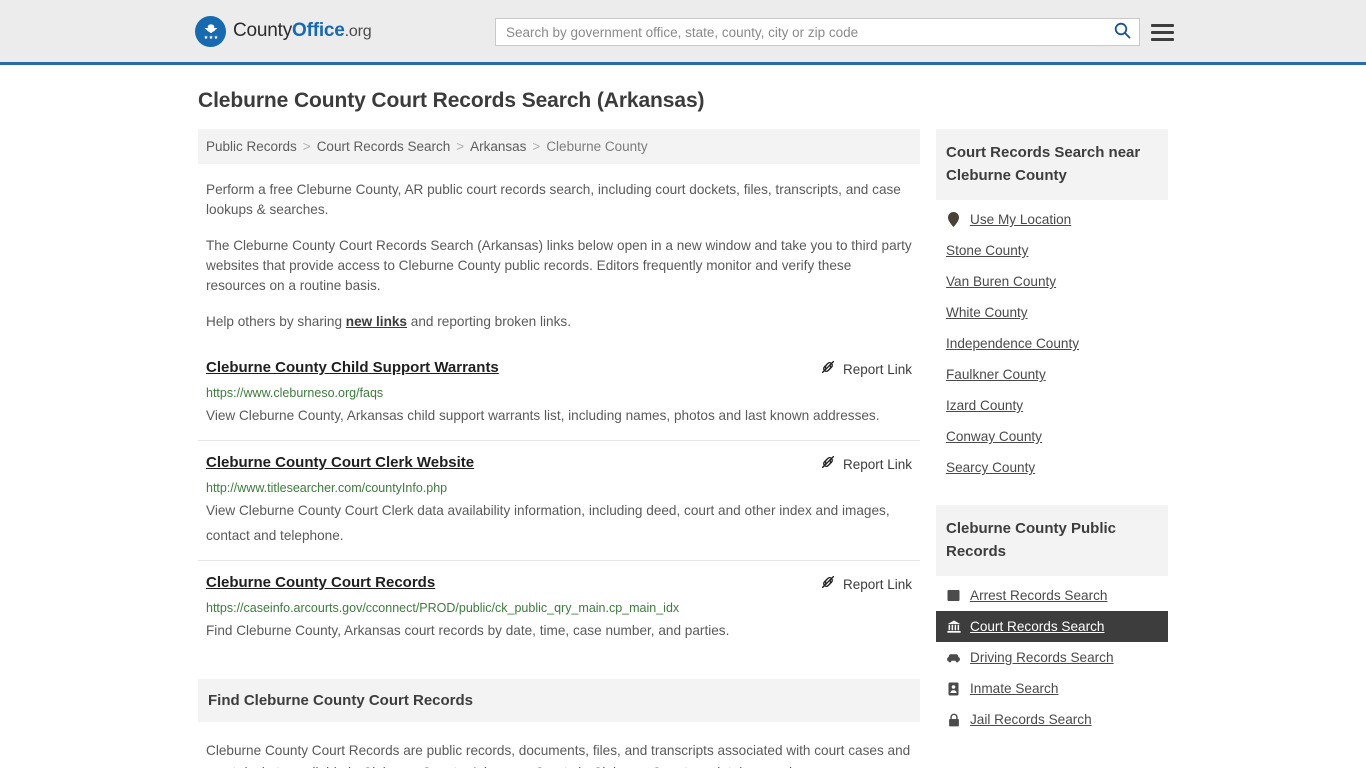  What do you see at coordinates (953, 719) in the screenshot?
I see `lock-icon` at bounding box center [953, 719].